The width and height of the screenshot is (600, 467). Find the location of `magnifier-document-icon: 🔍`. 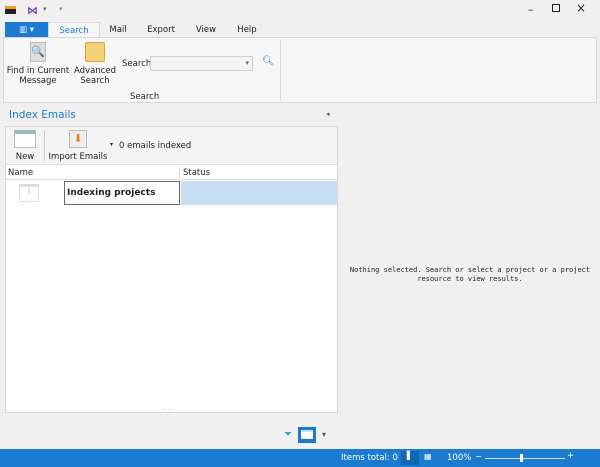

magnifier-document-icon: 🔍 is located at coordinates (38, 52).